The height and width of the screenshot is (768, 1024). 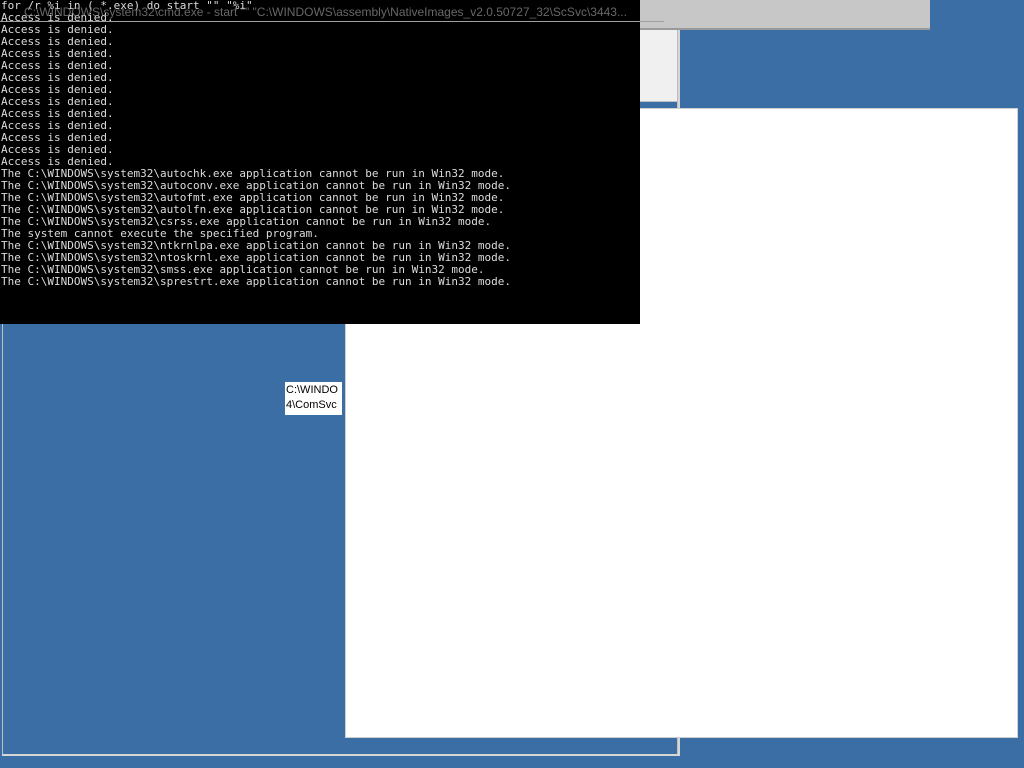 I want to click on path-label-line-2: 4\ComSvc, so click(x=311, y=405).